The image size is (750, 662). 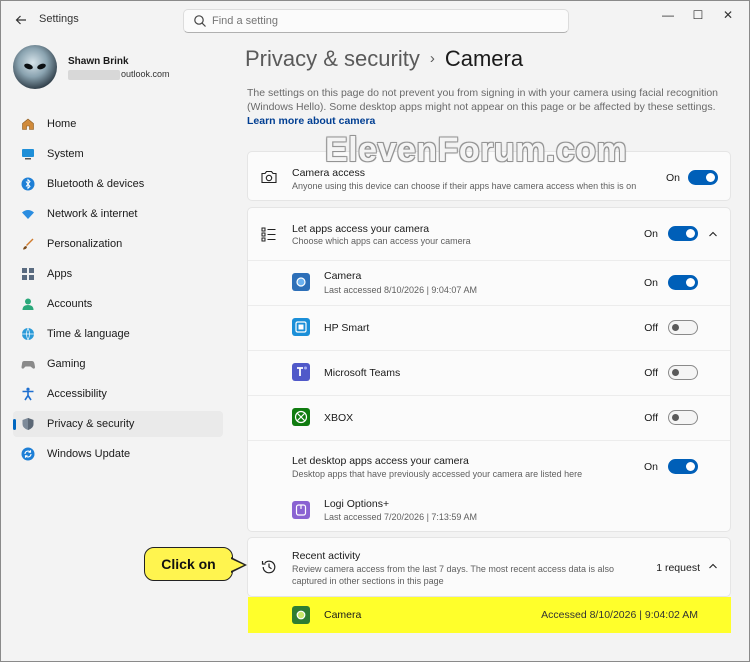 I want to click on entry-app-name: Camera, so click(x=343, y=615).